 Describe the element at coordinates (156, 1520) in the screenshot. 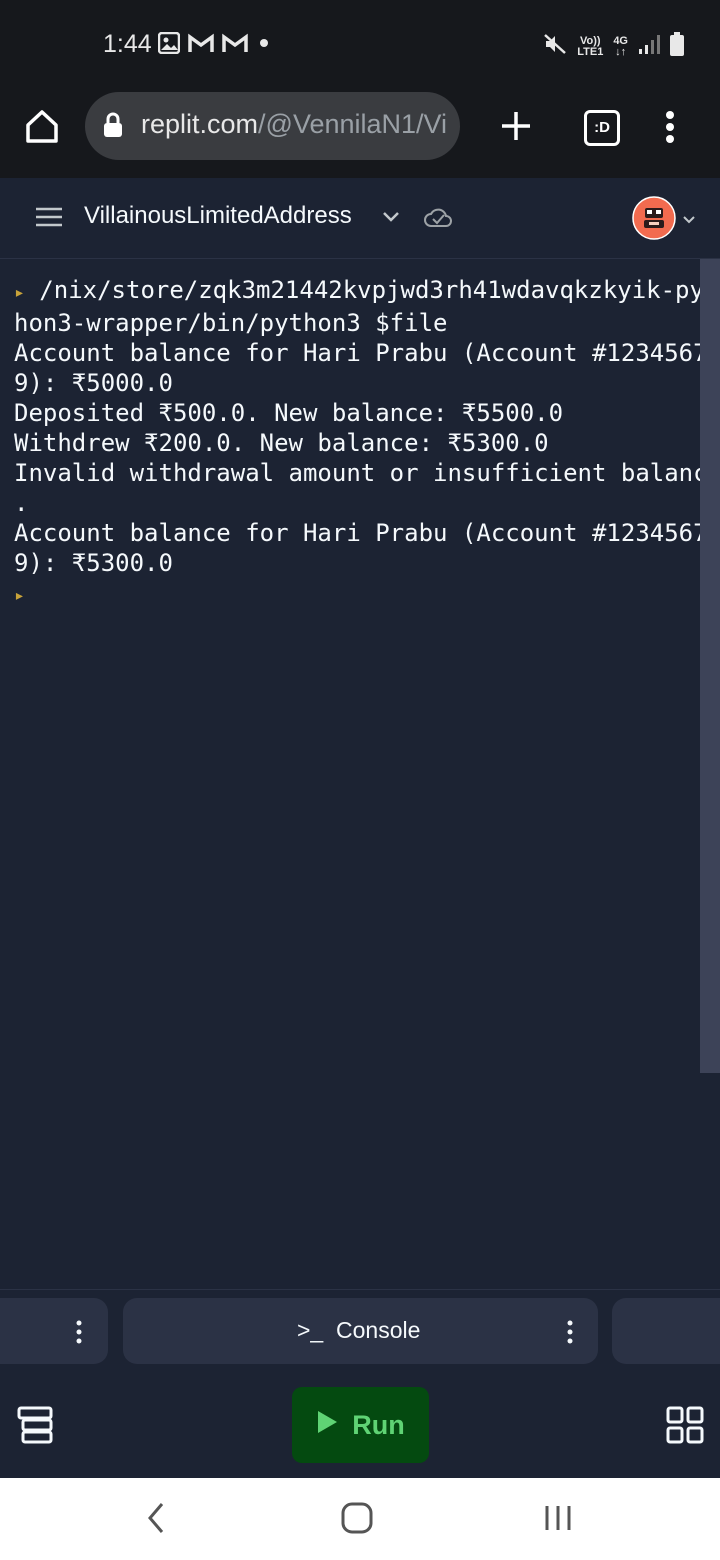

I see `back-icon` at that location.